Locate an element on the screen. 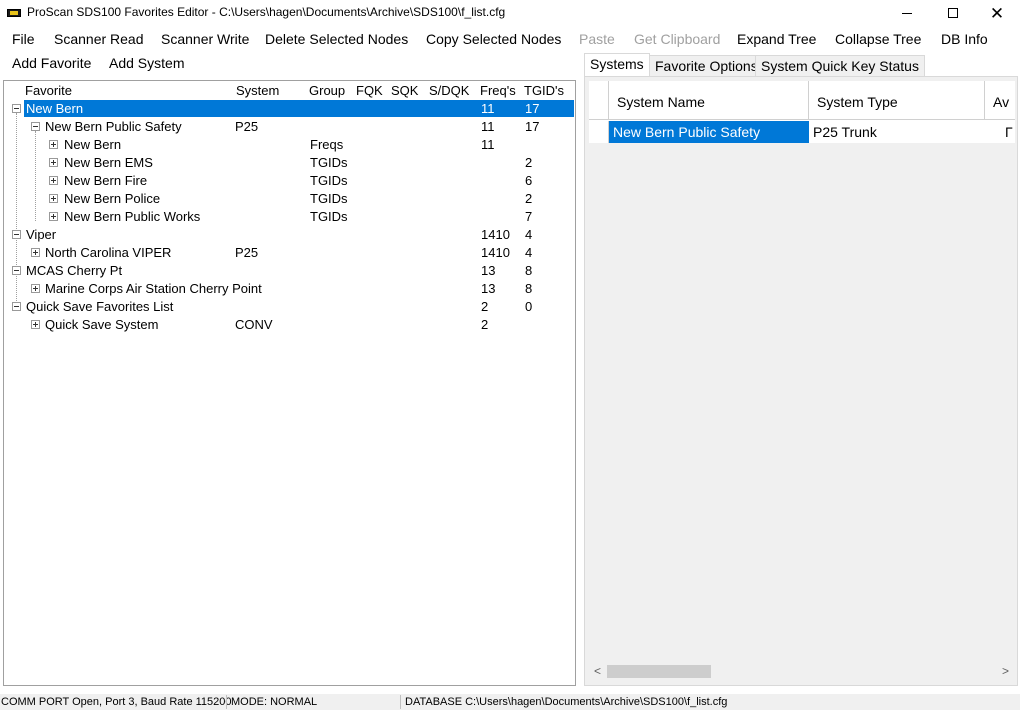 This screenshot has height=710, width=1020. row-tgids: 0 is located at coordinates (529, 306).